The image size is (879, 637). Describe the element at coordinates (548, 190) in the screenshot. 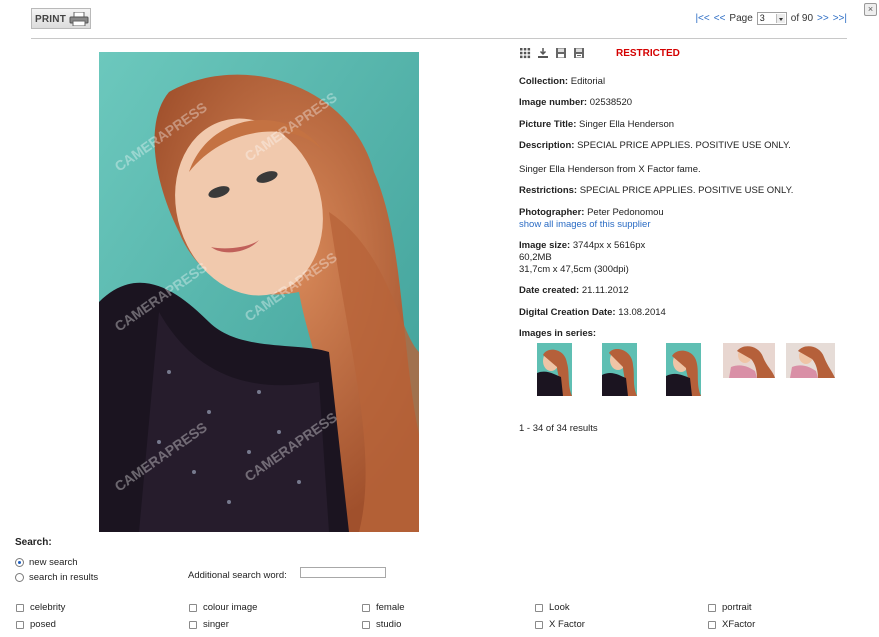

I see `restrictions-label: Restrictions:` at that location.